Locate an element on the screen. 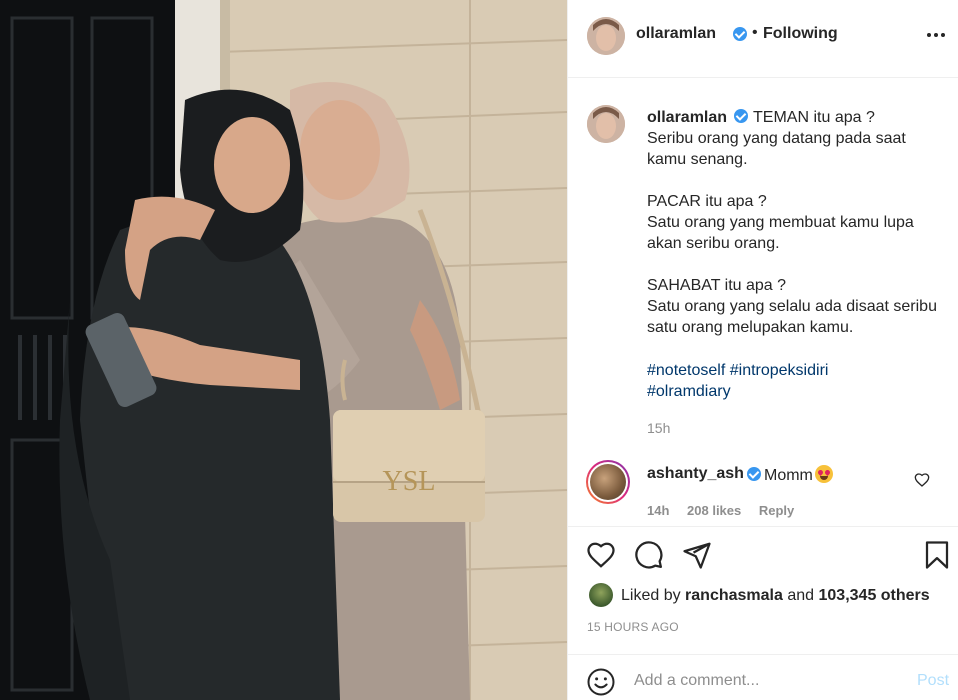  hashtag-link: #intropeksidiri is located at coordinates (779, 370).